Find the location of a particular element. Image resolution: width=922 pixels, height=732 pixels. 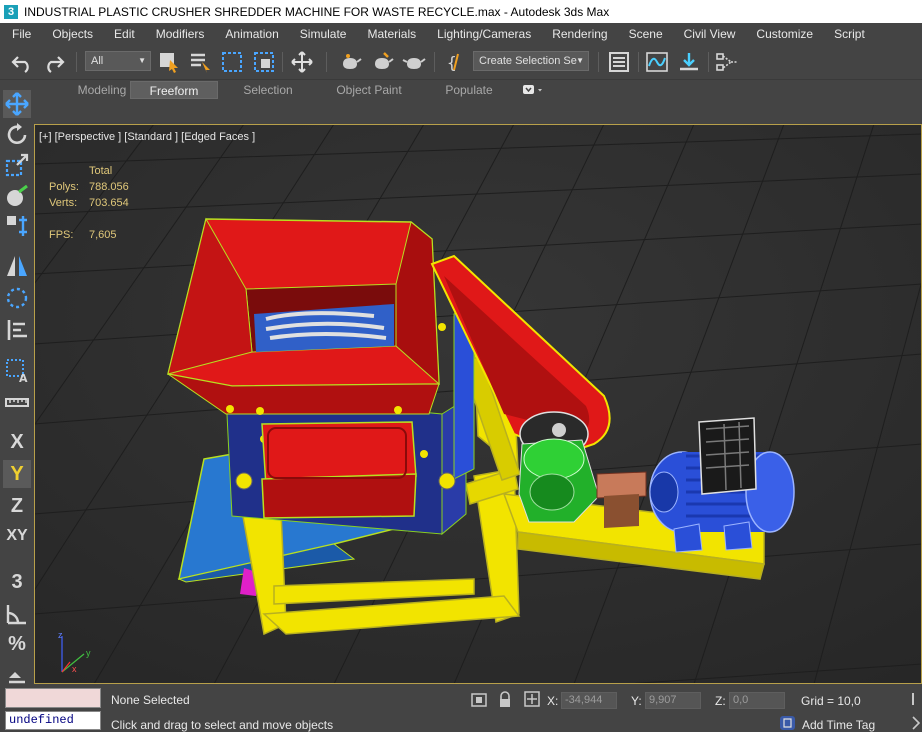

tab-object-paint: Object Paint is located at coordinates (369, 90).